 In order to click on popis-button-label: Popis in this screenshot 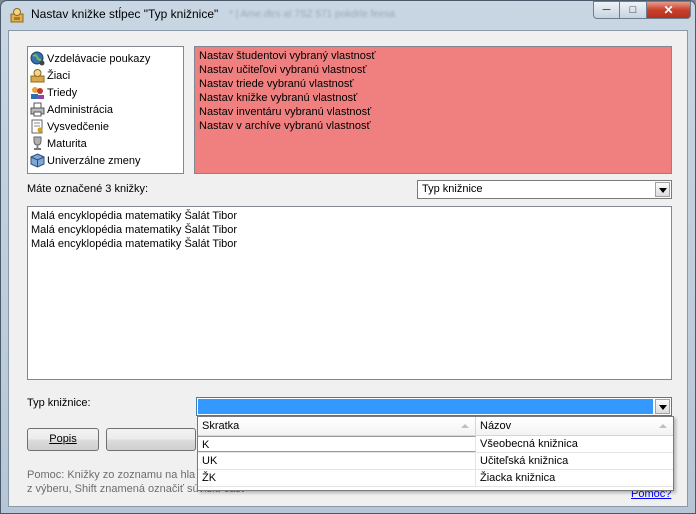, I will do `click(63, 439)`.